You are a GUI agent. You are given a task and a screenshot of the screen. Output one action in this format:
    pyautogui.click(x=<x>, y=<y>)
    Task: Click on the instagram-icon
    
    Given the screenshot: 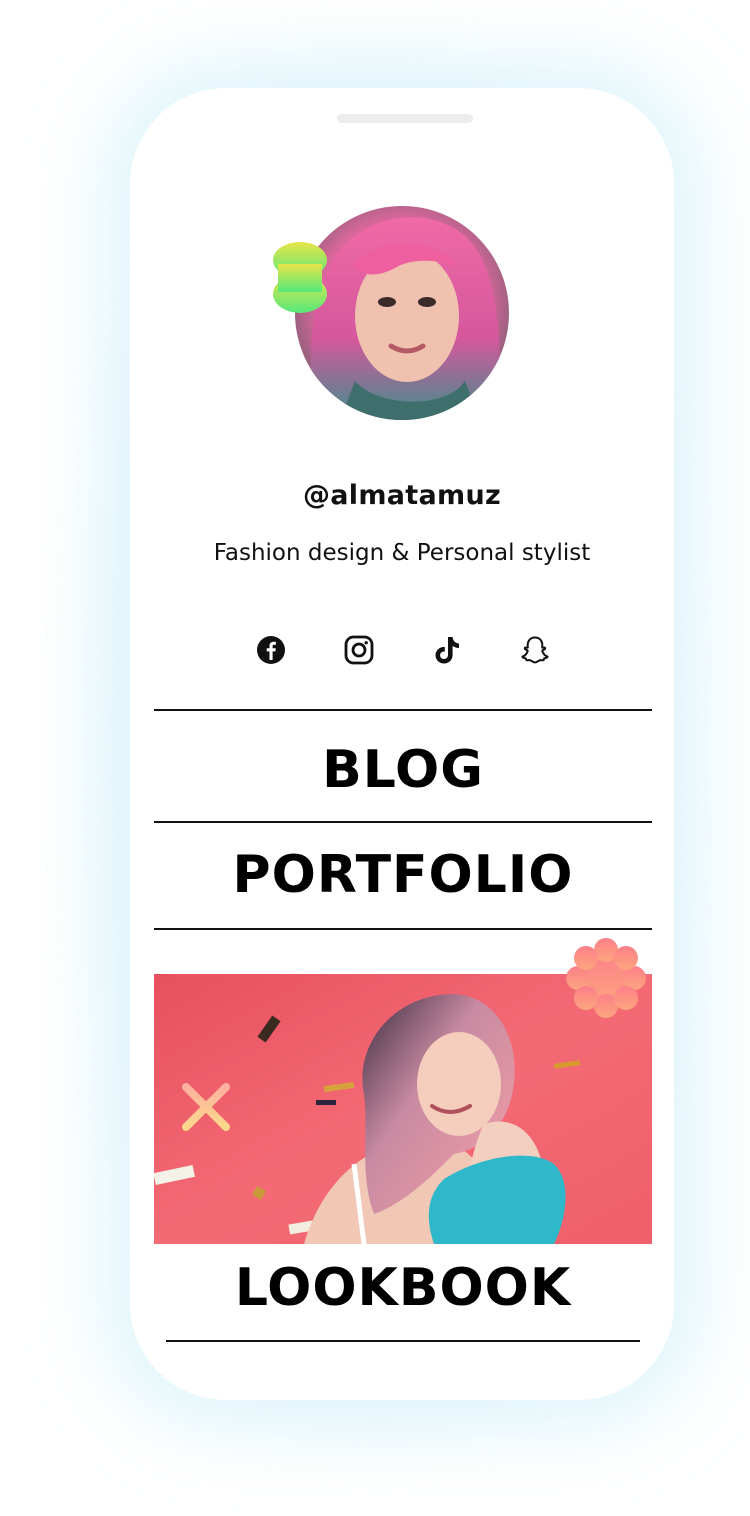 What is the action you would take?
    pyautogui.click(x=359, y=650)
    